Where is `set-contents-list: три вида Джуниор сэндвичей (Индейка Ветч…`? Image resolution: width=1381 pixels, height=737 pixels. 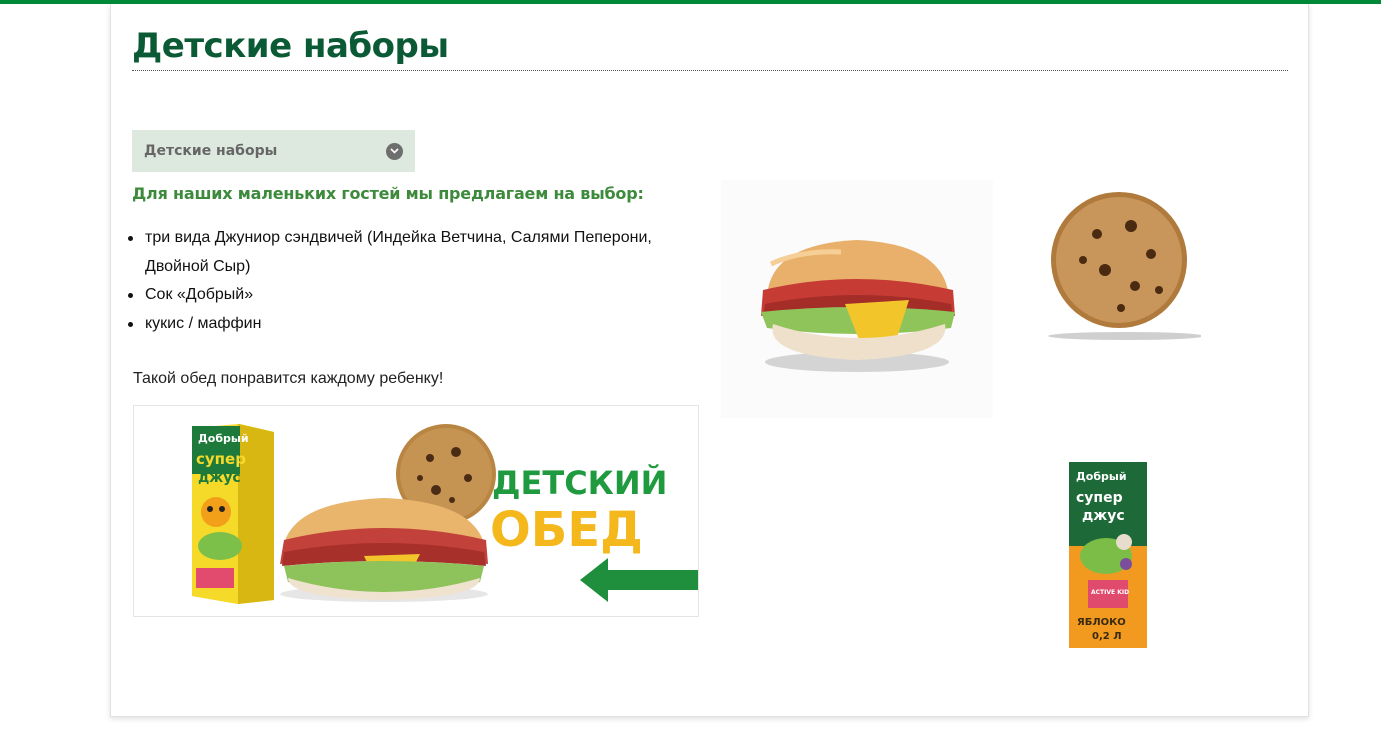
set-contents-list: три вида Джуниор сэндвичей (Индейка Ветч… is located at coordinates (416, 281).